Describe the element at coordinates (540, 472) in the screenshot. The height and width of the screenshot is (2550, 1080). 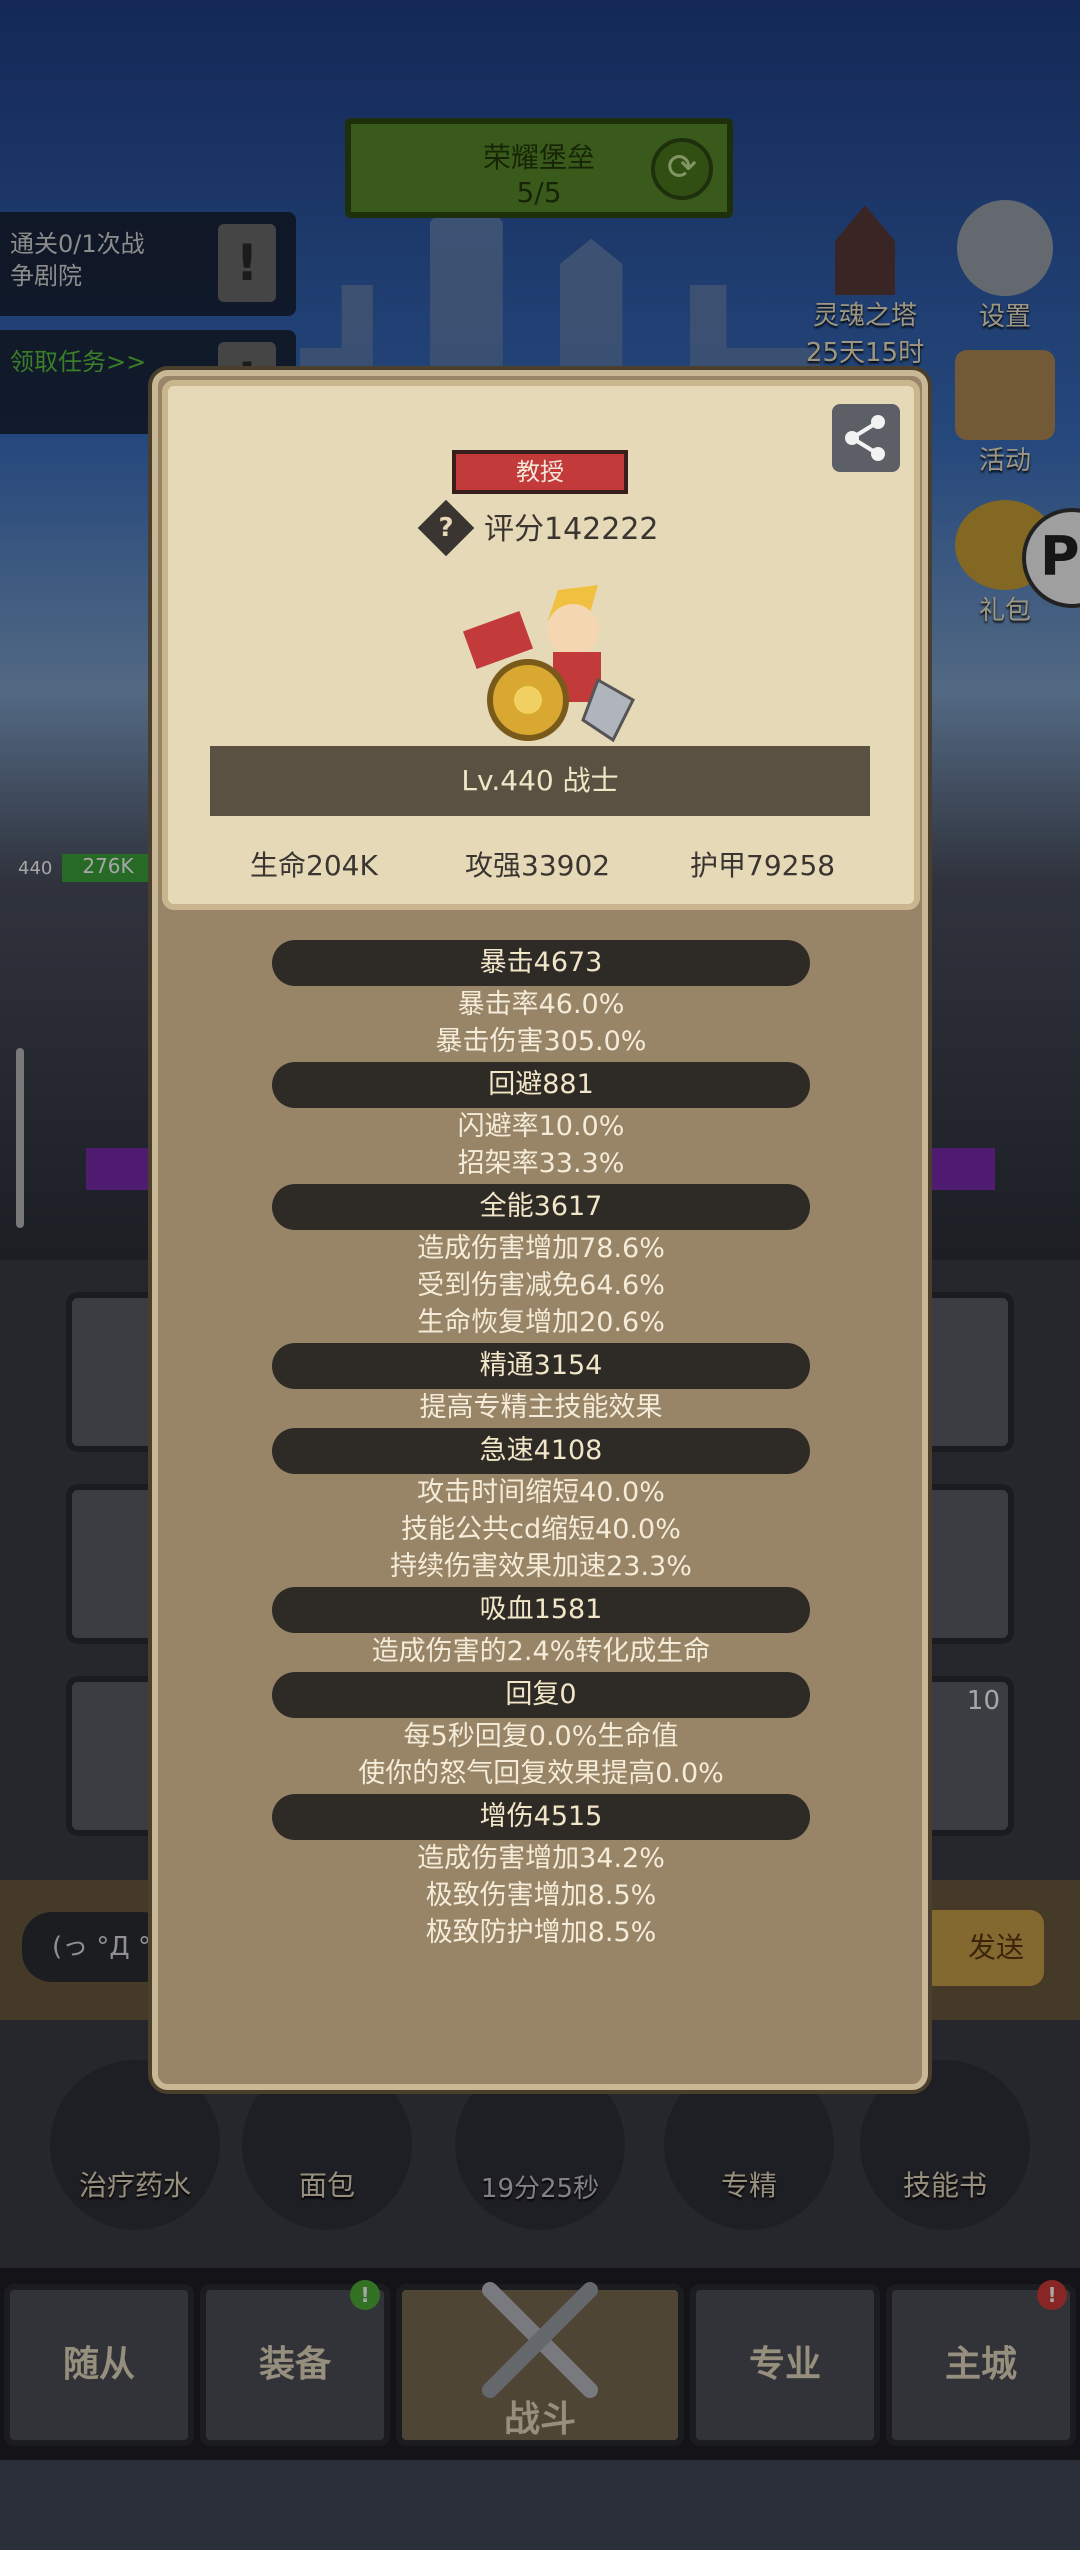
I see `rank-badge: 教授` at that location.